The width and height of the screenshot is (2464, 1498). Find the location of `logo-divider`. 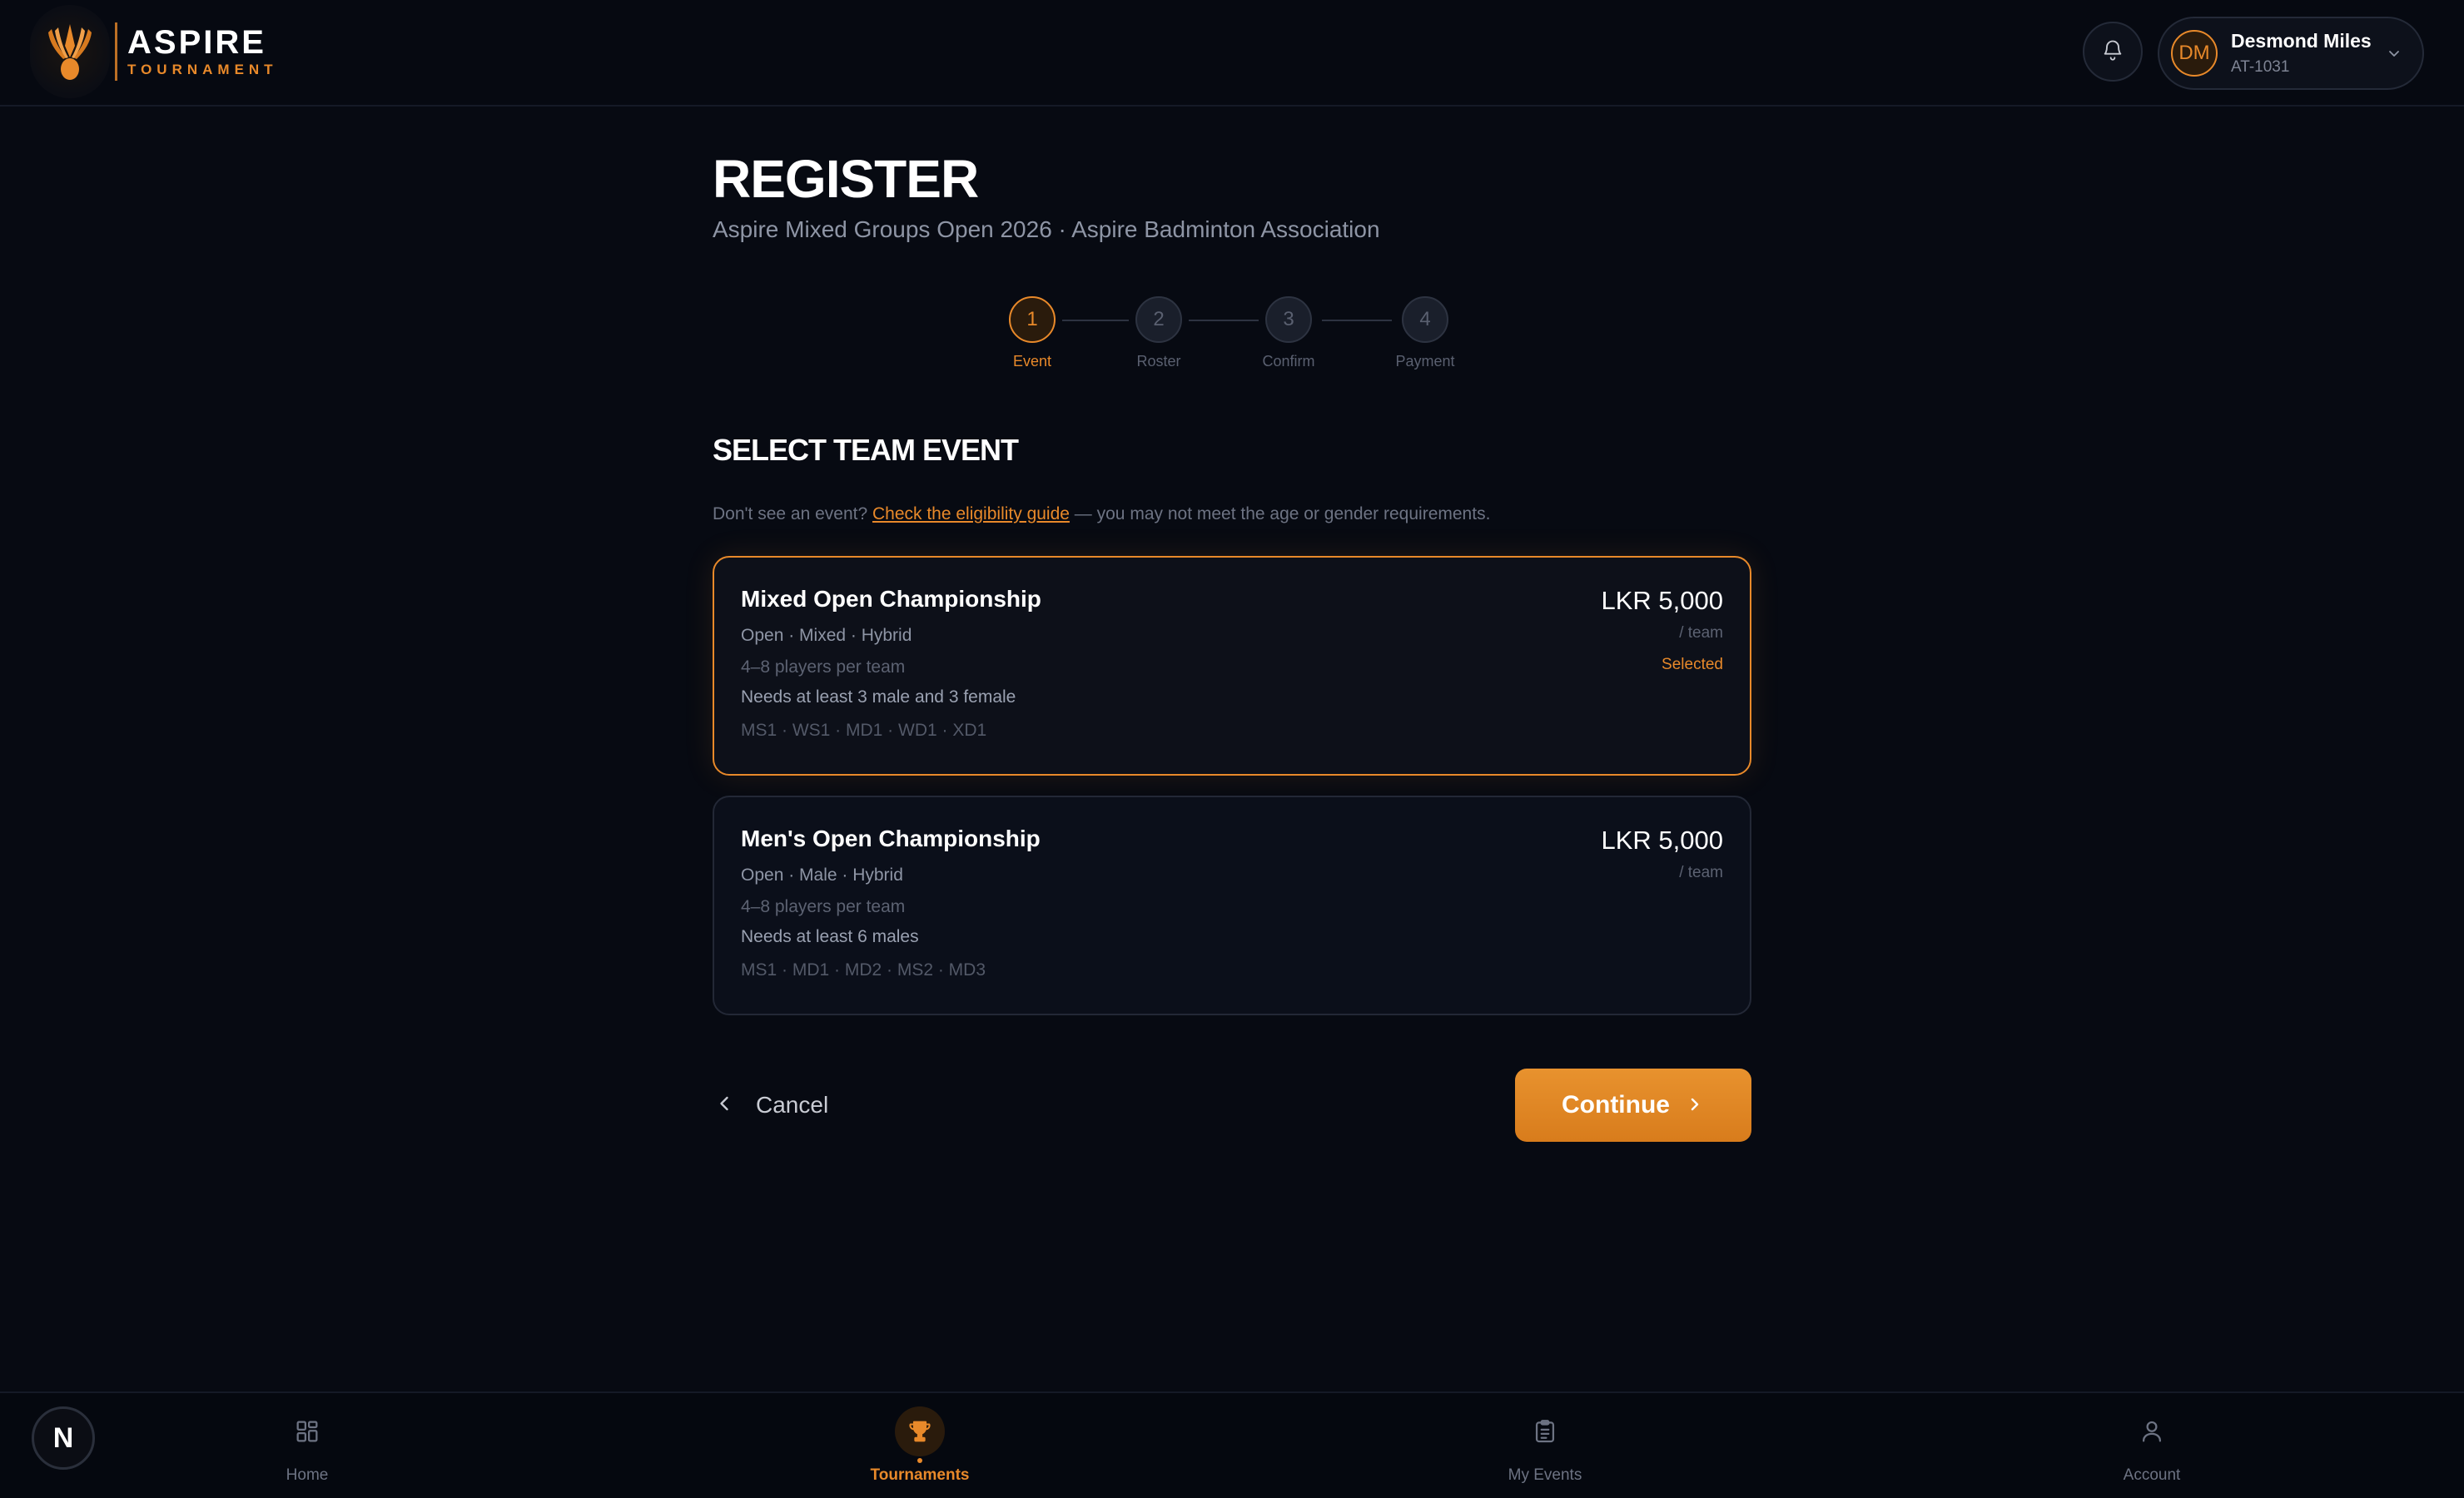

logo-divider is located at coordinates (116, 51).